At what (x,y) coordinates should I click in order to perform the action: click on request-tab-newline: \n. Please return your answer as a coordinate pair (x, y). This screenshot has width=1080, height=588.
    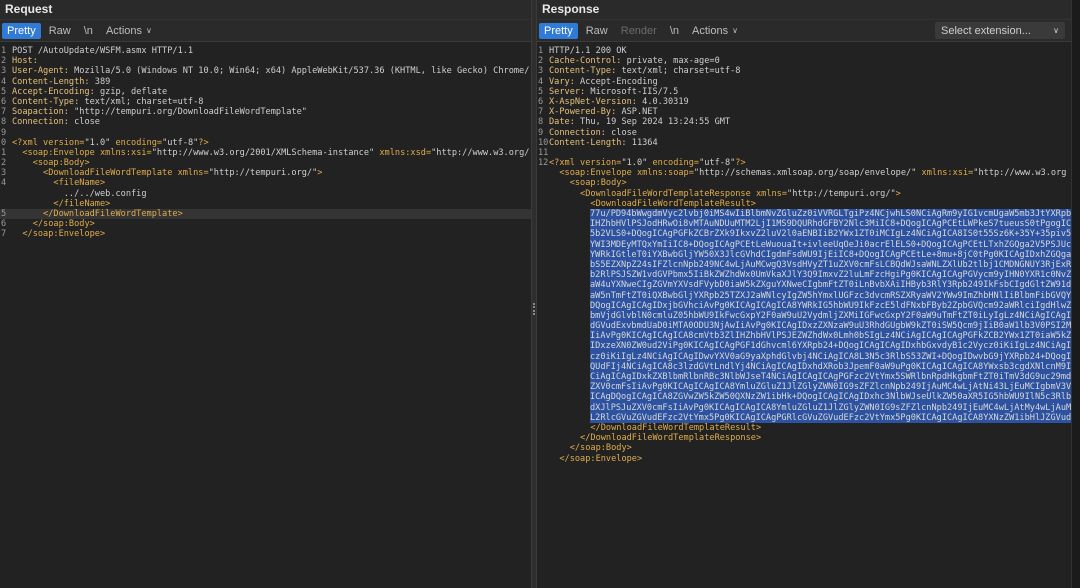
    Looking at the image, I should click on (88, 31).